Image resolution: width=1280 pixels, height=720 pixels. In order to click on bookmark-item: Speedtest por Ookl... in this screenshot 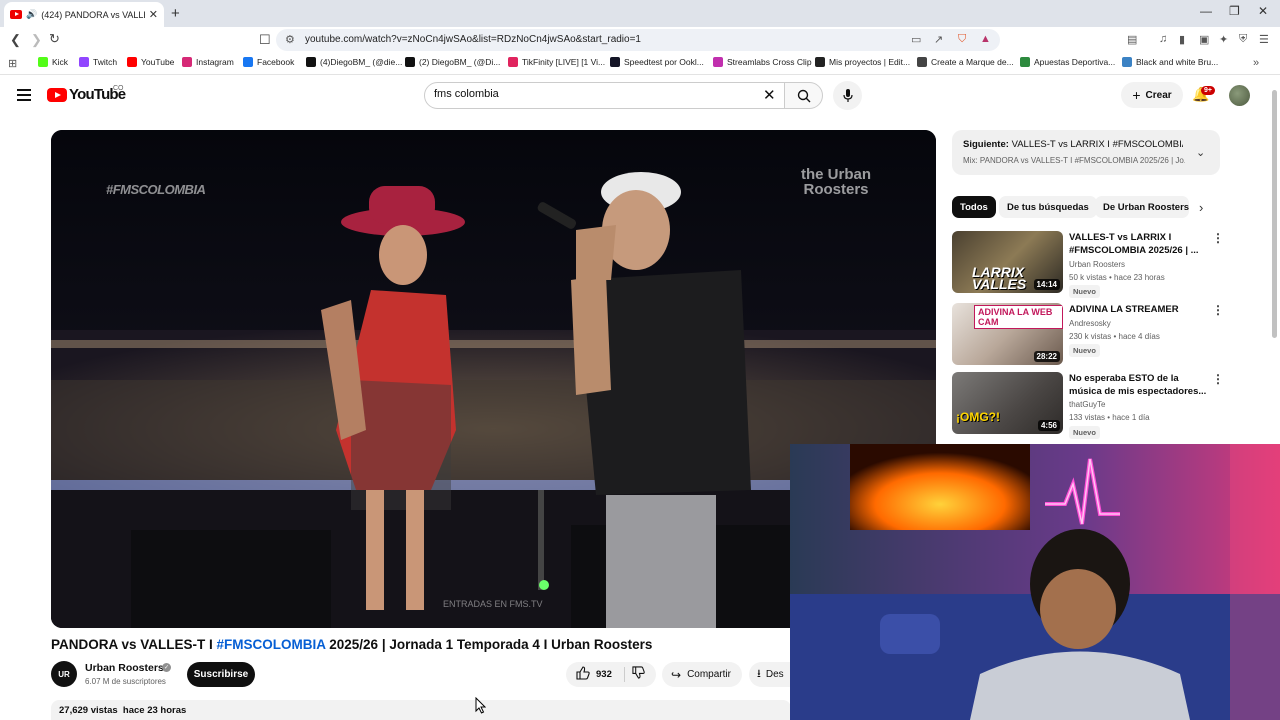, I will do `click(657, 62)`.